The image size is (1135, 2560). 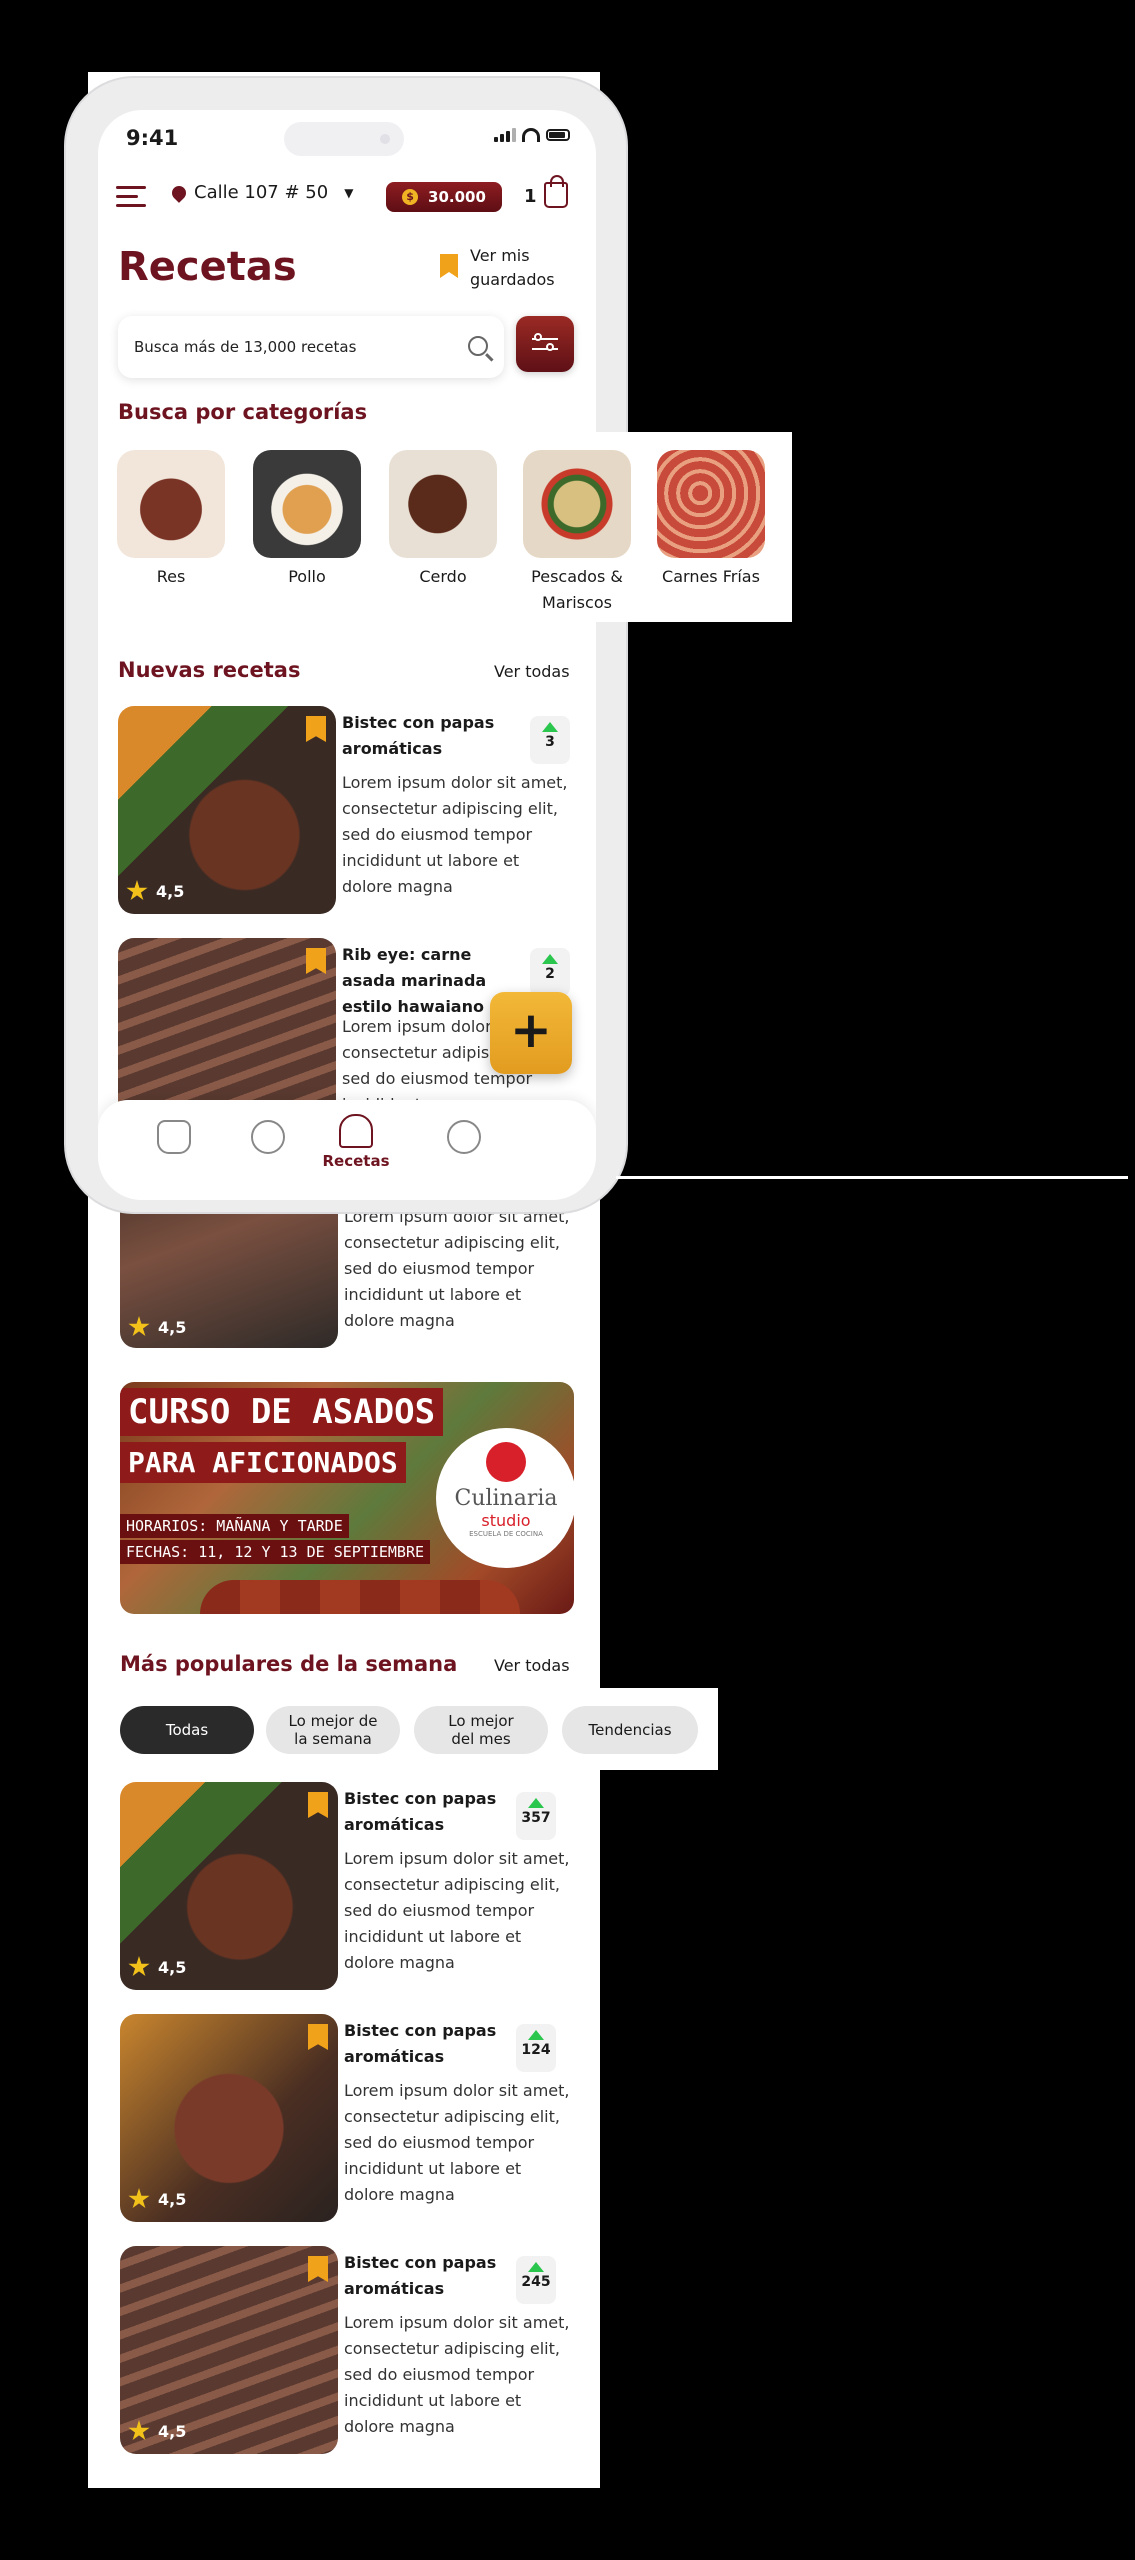 I want to click on saved-recipes-link: Ver mis guardados, so click(x=515, y=268).